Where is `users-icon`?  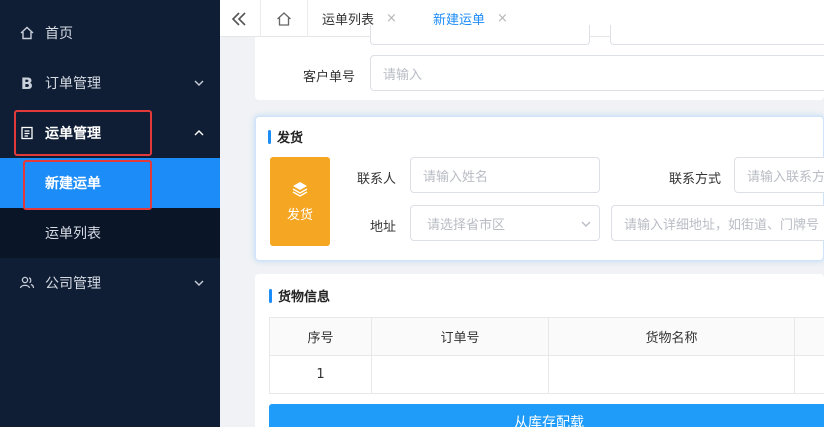
users-icon is located at coordinates (27, 283).